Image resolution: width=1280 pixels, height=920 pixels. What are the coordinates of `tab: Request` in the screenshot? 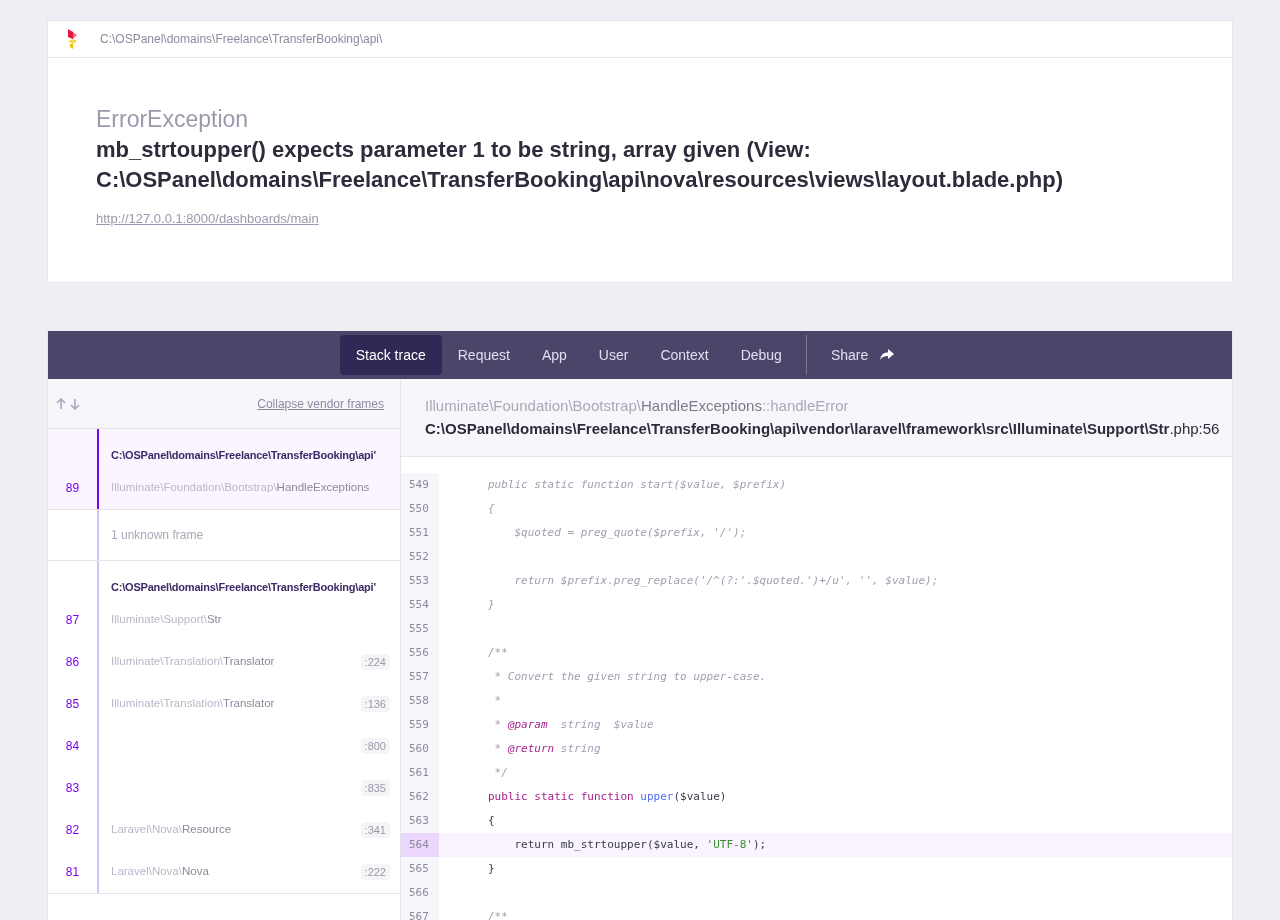 It's located at (483, 355).